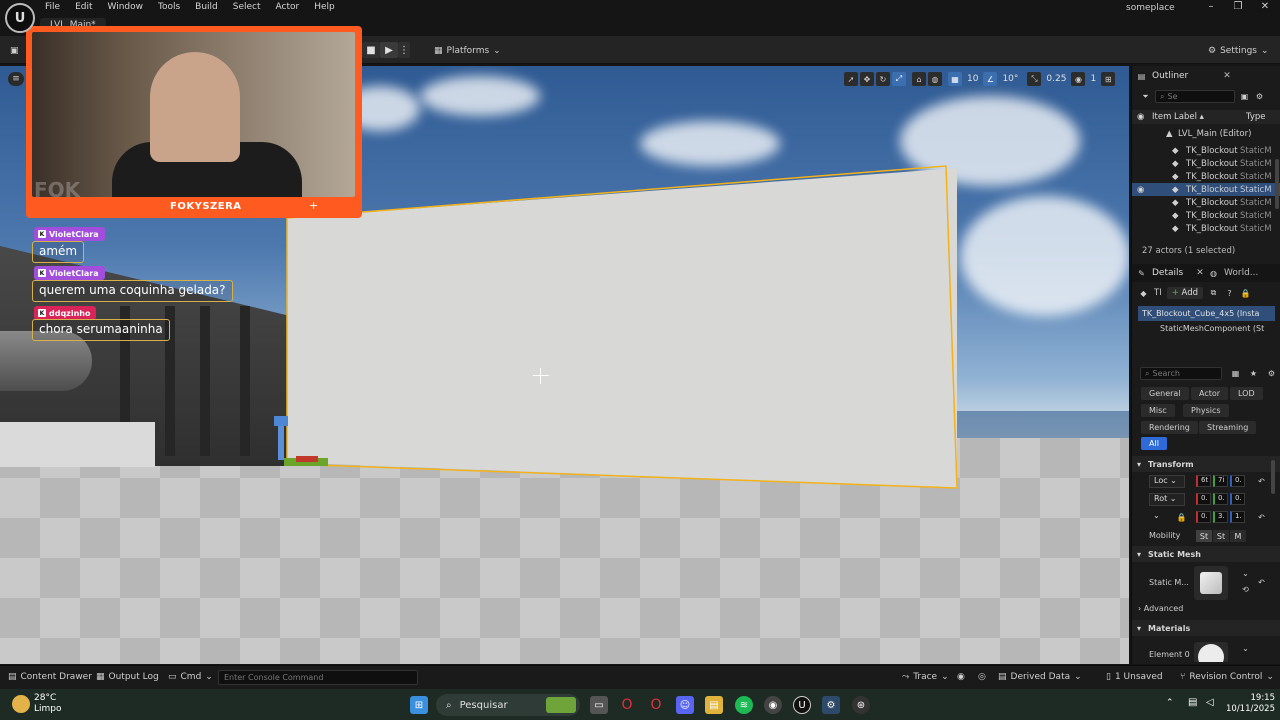  Describe the element at coordinates (1250, 704) in the screenshot. I see `clock: 19:15 10/11/2025` at that location.